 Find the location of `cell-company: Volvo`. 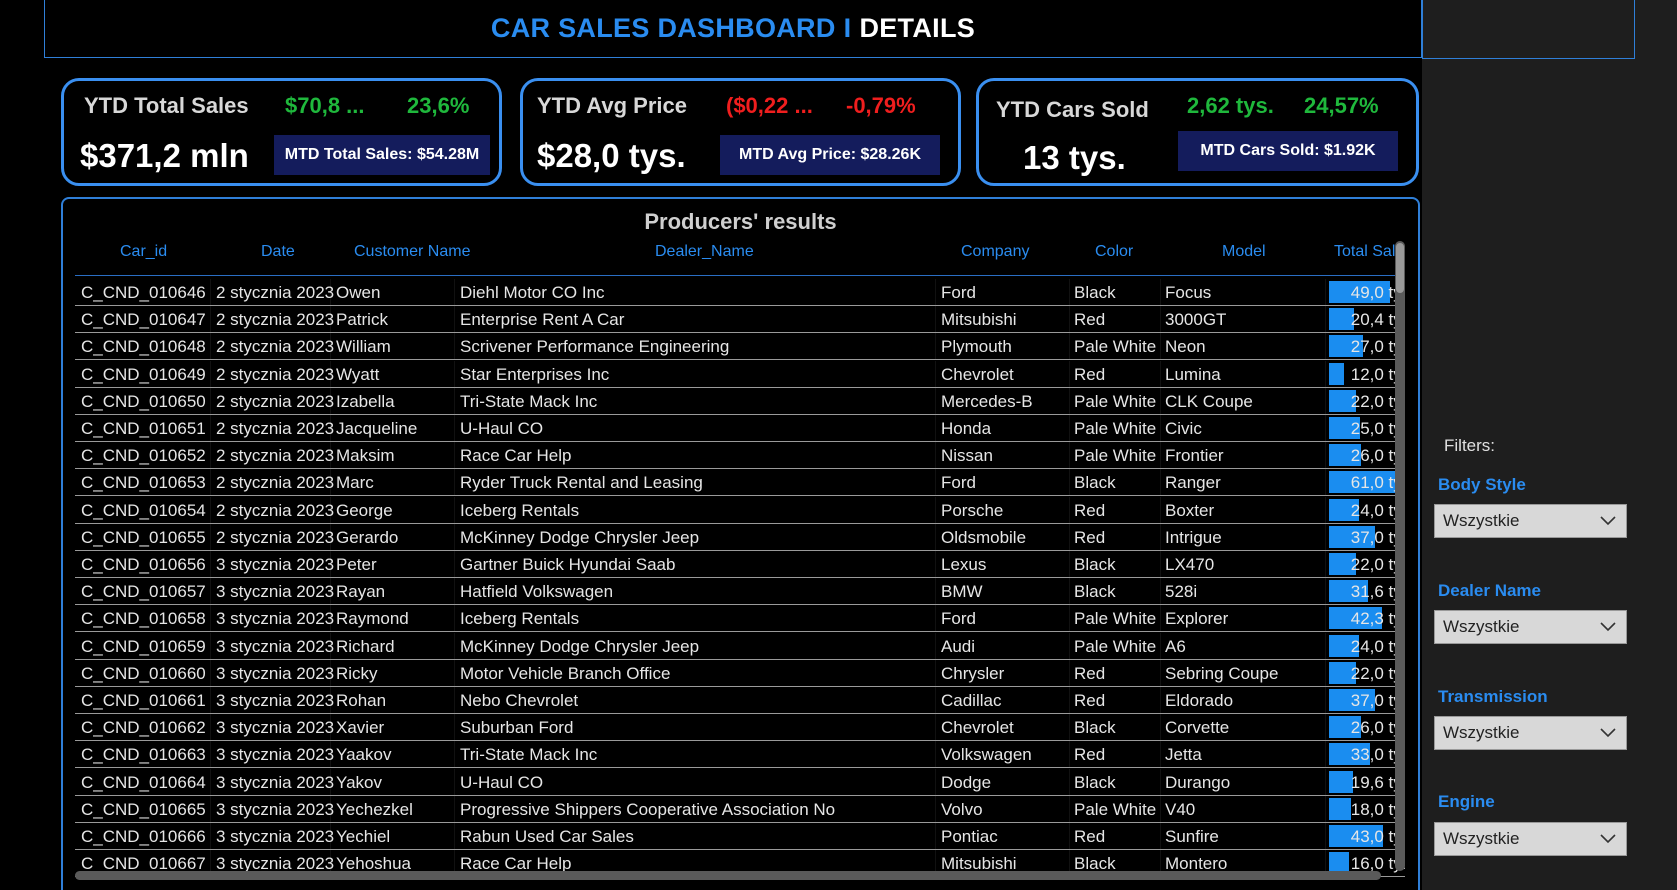

cell-company: Volvo is located at coordinates (962, 809).